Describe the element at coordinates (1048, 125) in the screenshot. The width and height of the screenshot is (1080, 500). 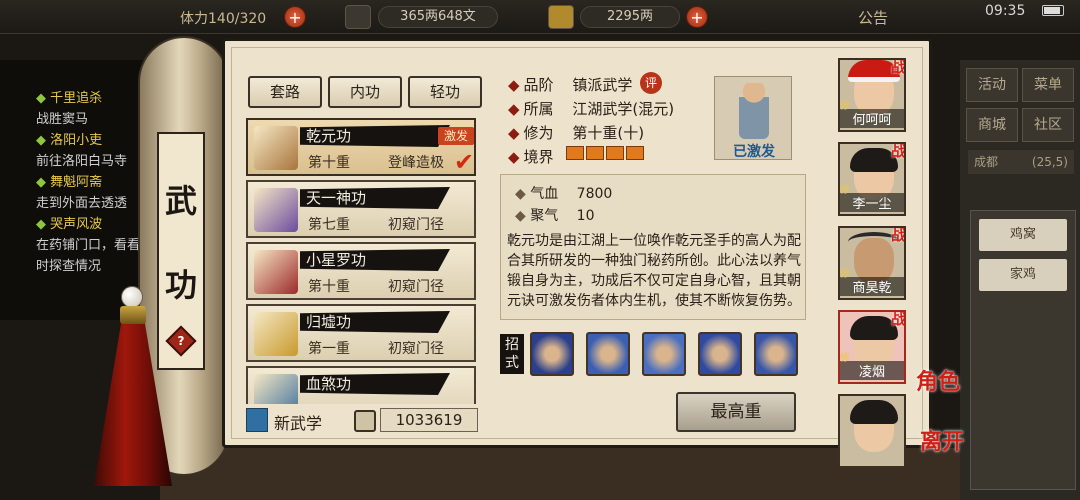
I see `community-button: 社区` at that location.